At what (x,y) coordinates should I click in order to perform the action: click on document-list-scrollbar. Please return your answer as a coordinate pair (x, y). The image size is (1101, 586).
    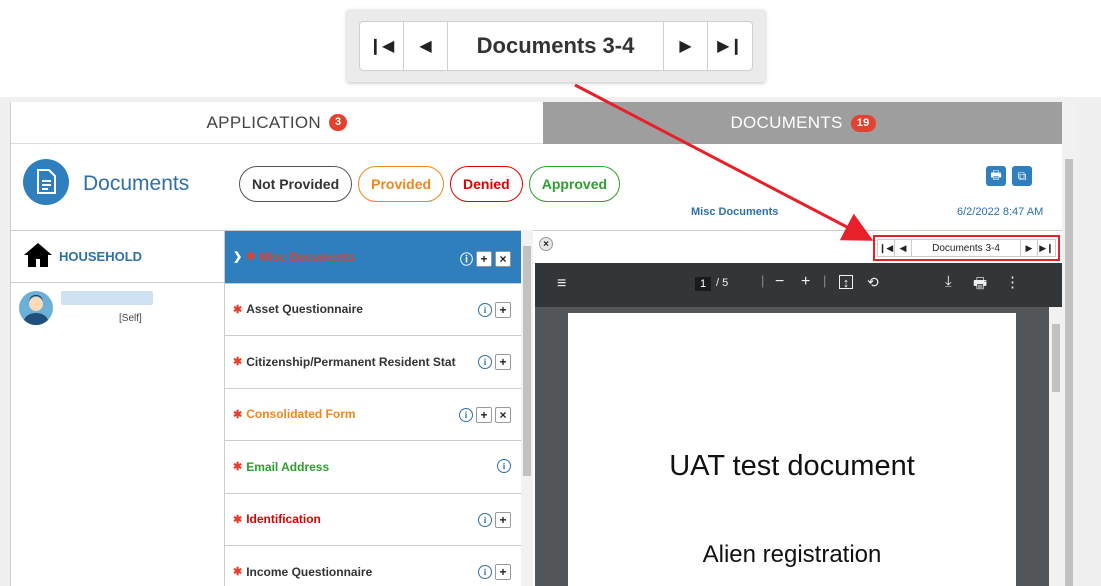
    Looking at the image, I should click on (527, 408).